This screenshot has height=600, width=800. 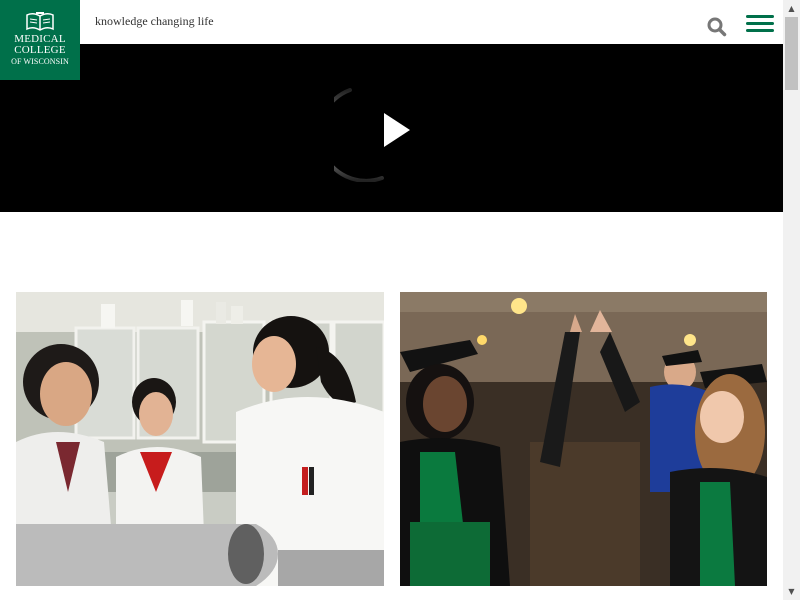 I want to click on logo-line-3: OF WISCONSIN, so click(x=40, y=61).